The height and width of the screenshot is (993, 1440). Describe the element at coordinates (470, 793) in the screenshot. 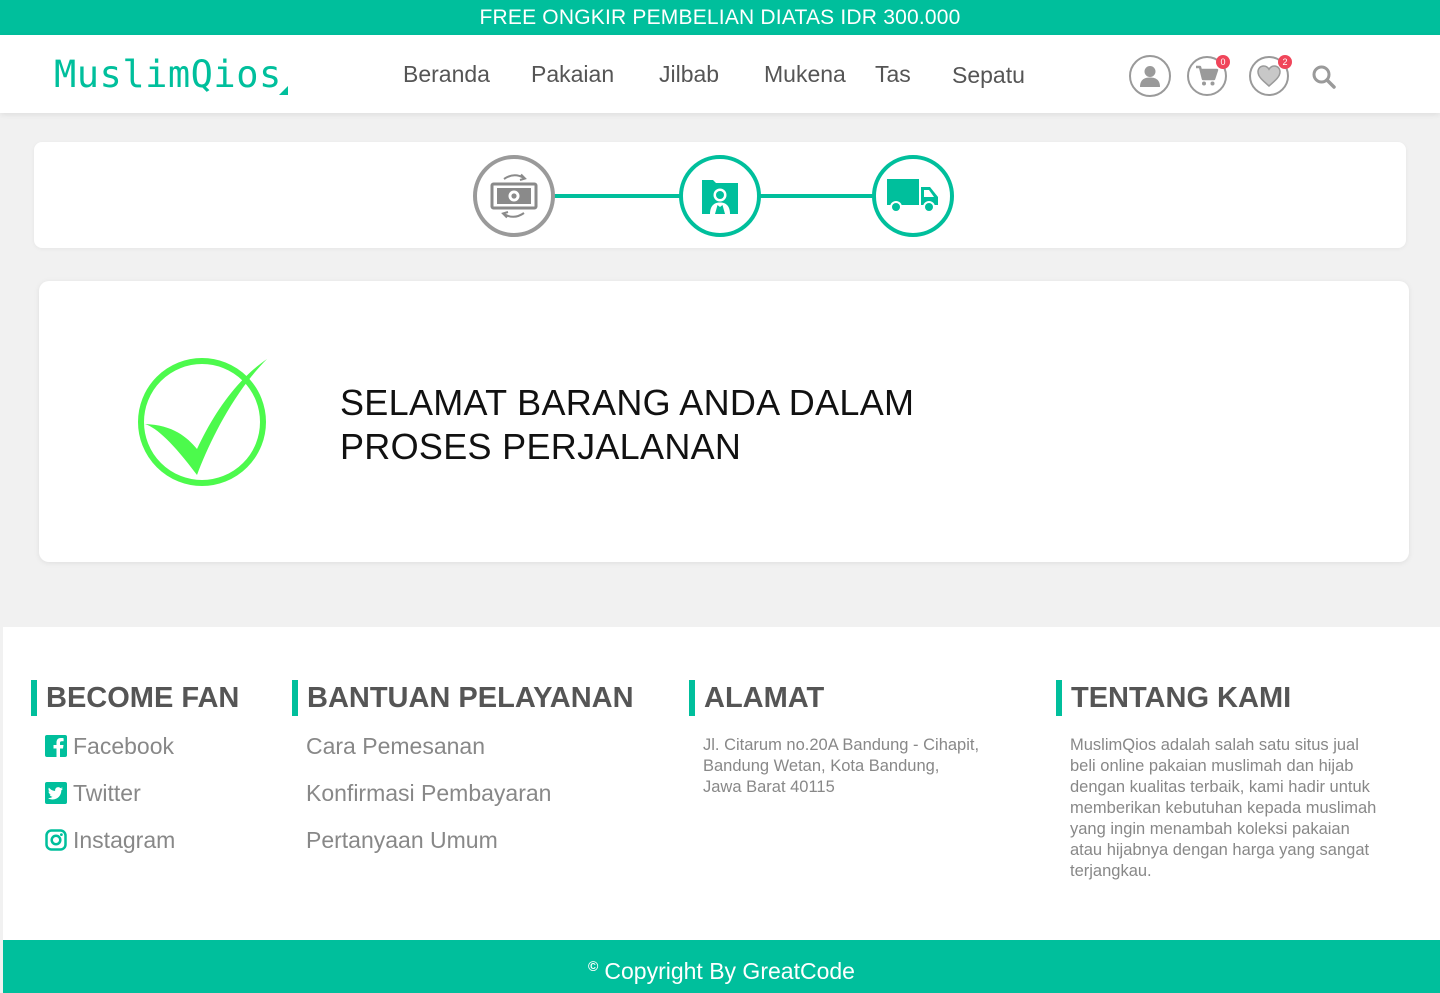

I see `help-link-payment-confirmation: Konfirmasi Pembayaran` at that location.